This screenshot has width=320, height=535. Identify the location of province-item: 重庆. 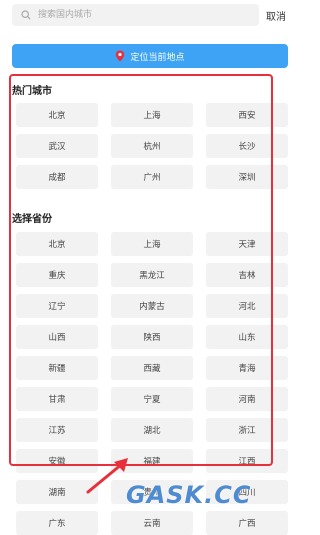
(57, 275).